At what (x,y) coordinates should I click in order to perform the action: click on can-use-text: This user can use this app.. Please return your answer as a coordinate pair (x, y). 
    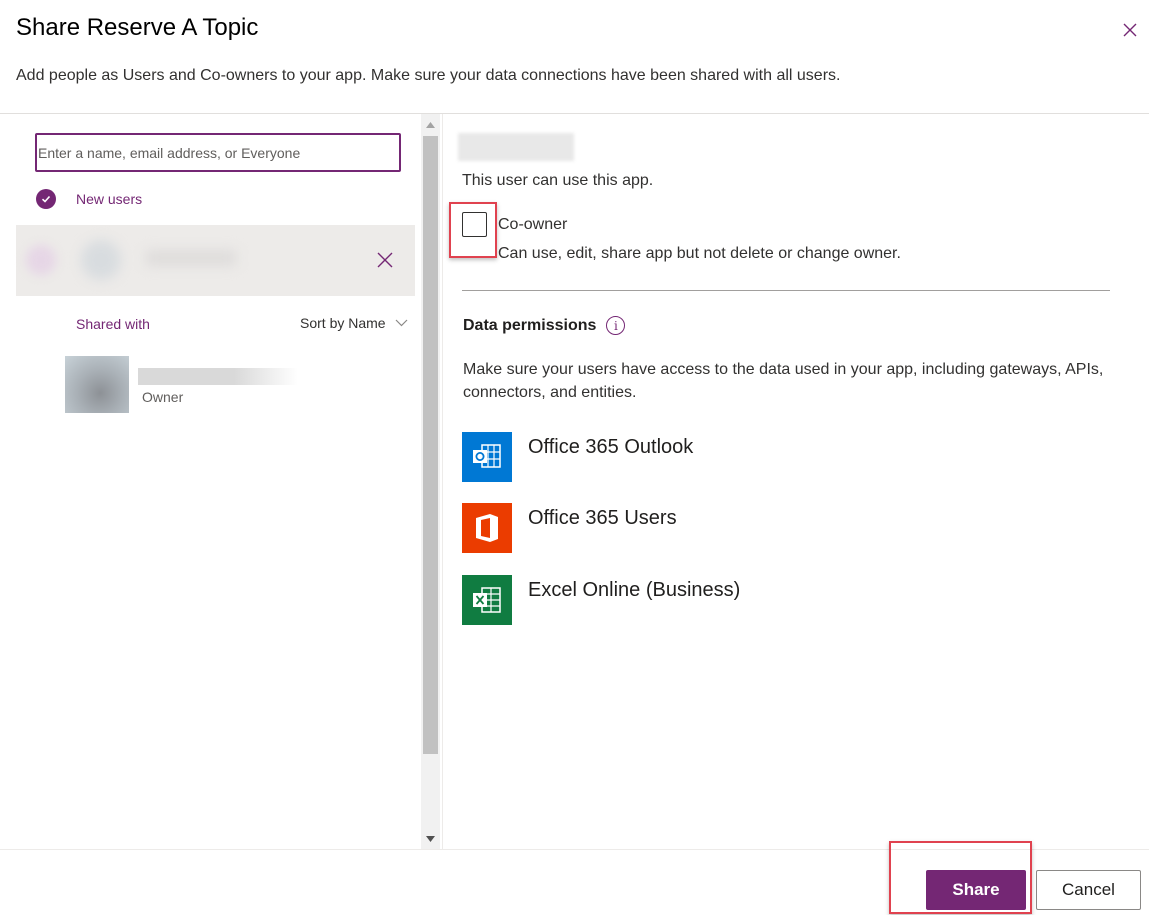
    Looking at the image, I should click on (558, 180).